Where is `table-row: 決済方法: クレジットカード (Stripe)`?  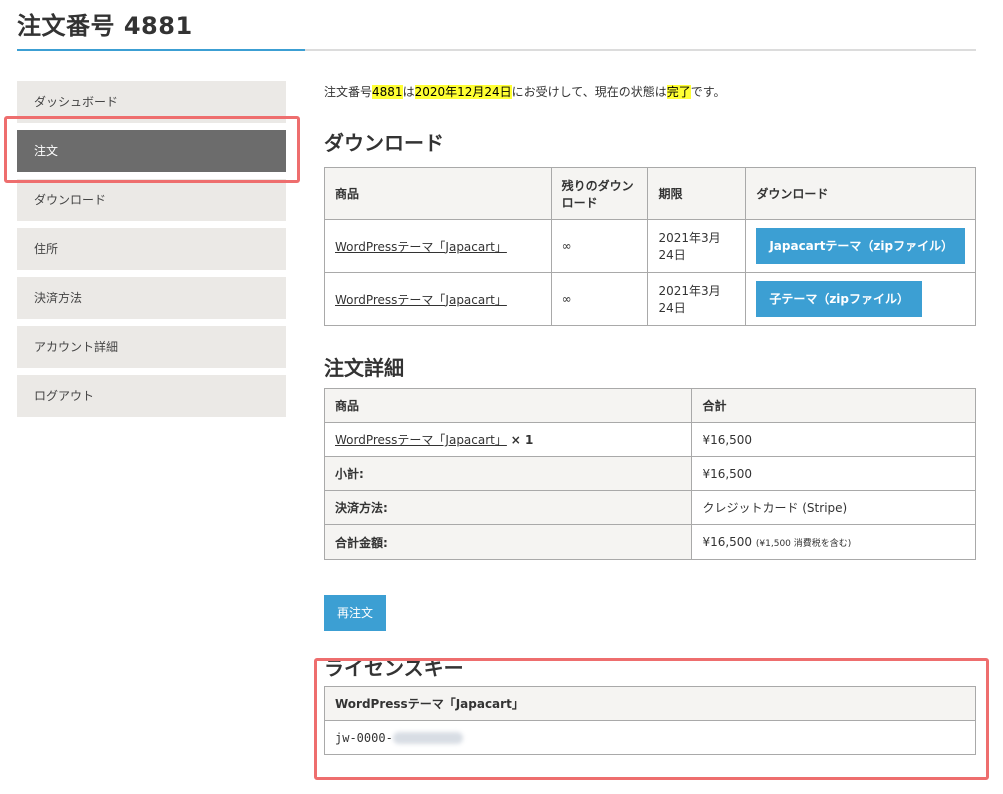 table-row: 決済方法: クレジットカード (Stripe) is located at coordinates (649, 507).